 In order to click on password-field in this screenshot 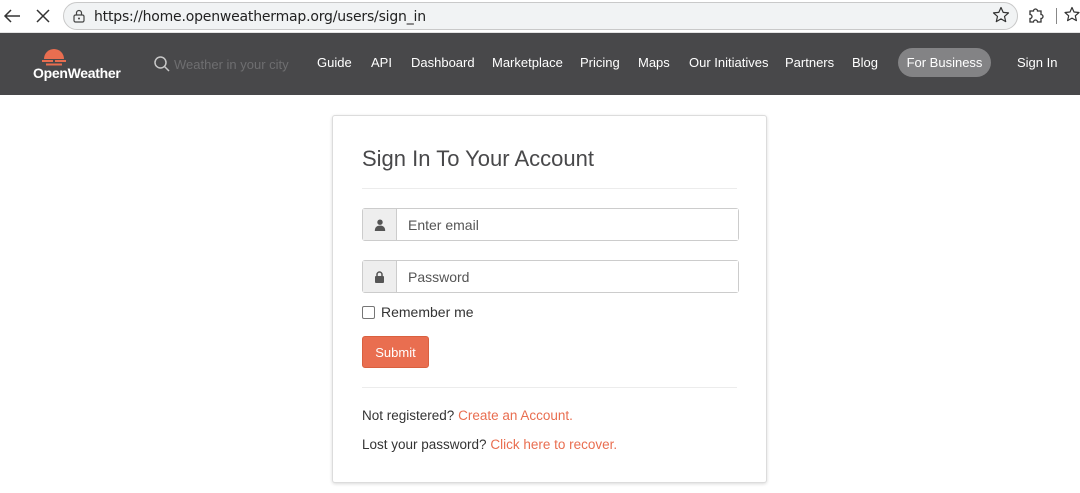, I will do `click(567, 276)`.